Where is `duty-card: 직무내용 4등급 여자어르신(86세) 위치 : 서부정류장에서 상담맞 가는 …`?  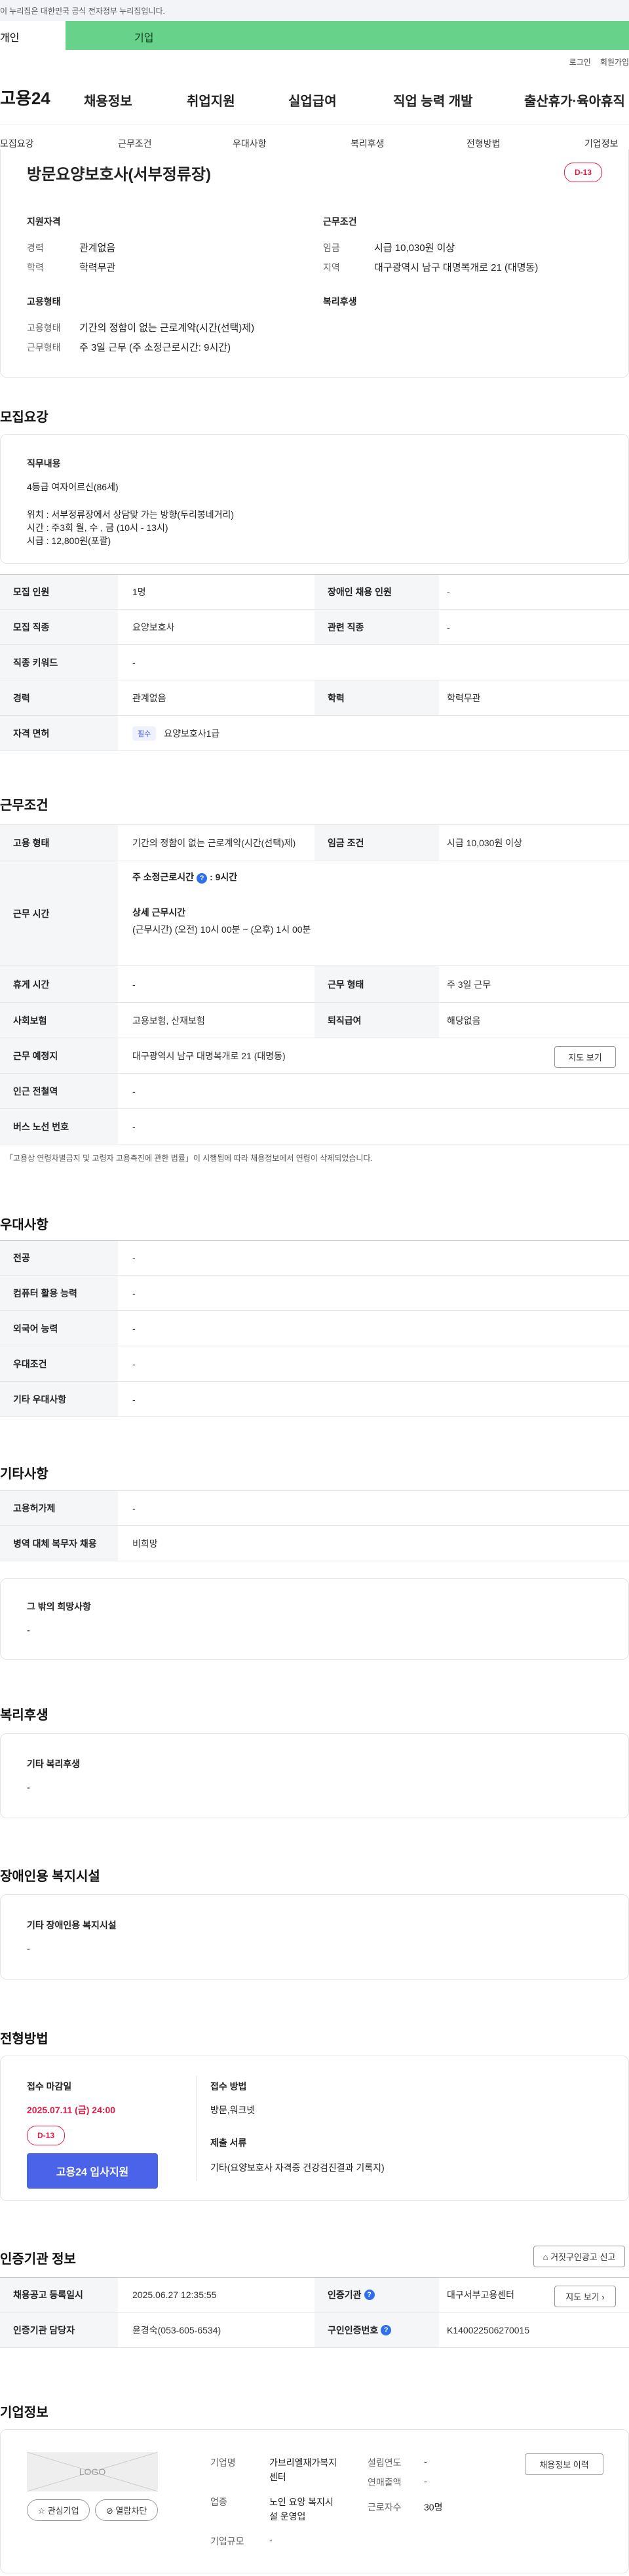
duty-card: 직무내용 4등급 여자어르신(86세) 위치 : 서부정류장에서 상담맞 가는 … is located at coordinates (314, 499).